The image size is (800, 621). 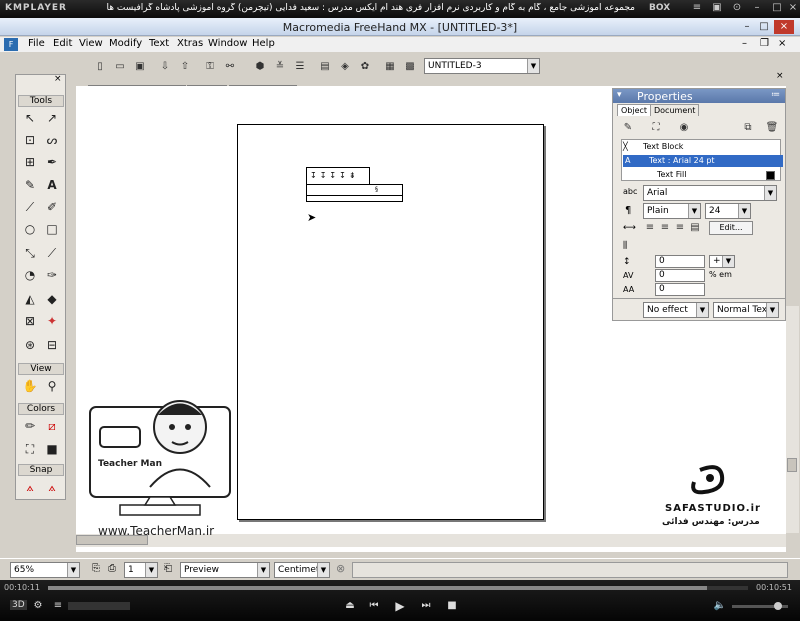 What do you see at coordinates (659, 8) in the screenshot?
I see `player-box-label: BOX` at bounding box center [659, 8].